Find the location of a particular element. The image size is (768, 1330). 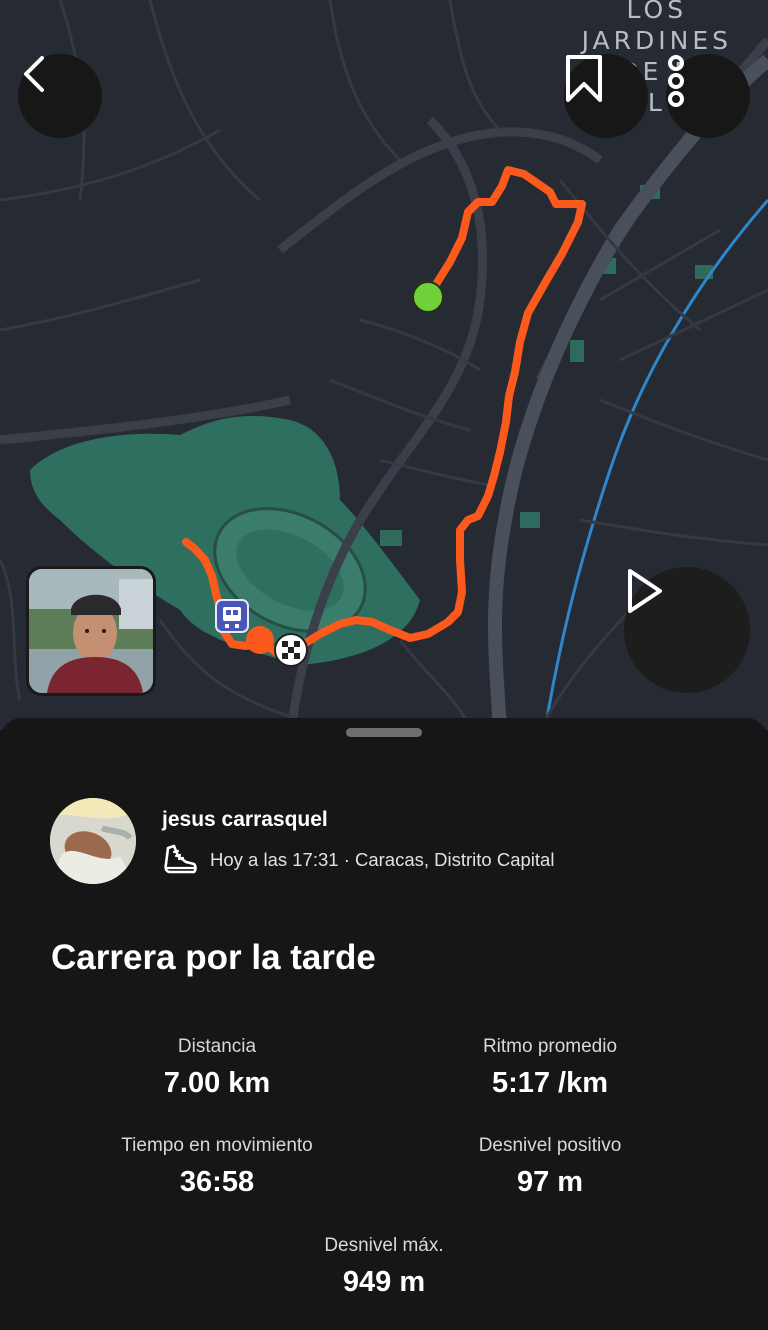

more-options-button is located at coordinates (708, 96).